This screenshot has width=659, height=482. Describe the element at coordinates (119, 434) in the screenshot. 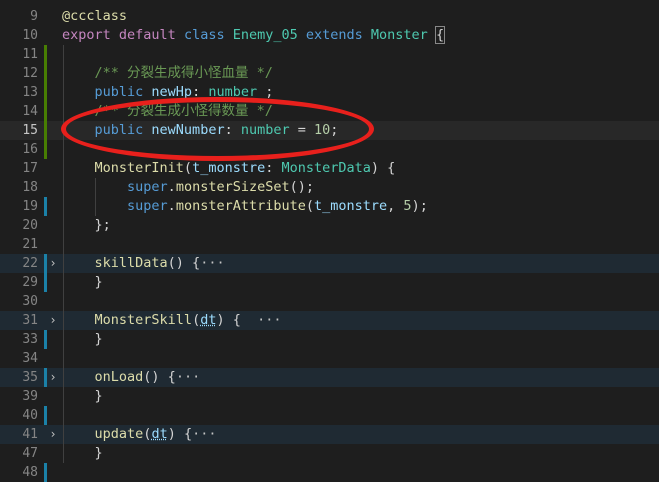

I see `code-token: update` at that location.